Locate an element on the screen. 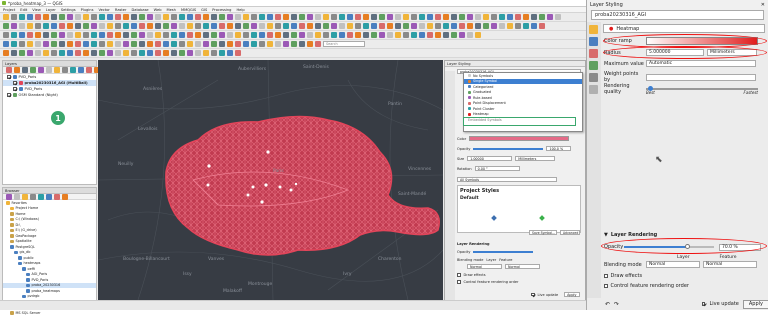 The image size is (768, 316). blend-feature-select-left: Normal is located at coordinates (522, 266).